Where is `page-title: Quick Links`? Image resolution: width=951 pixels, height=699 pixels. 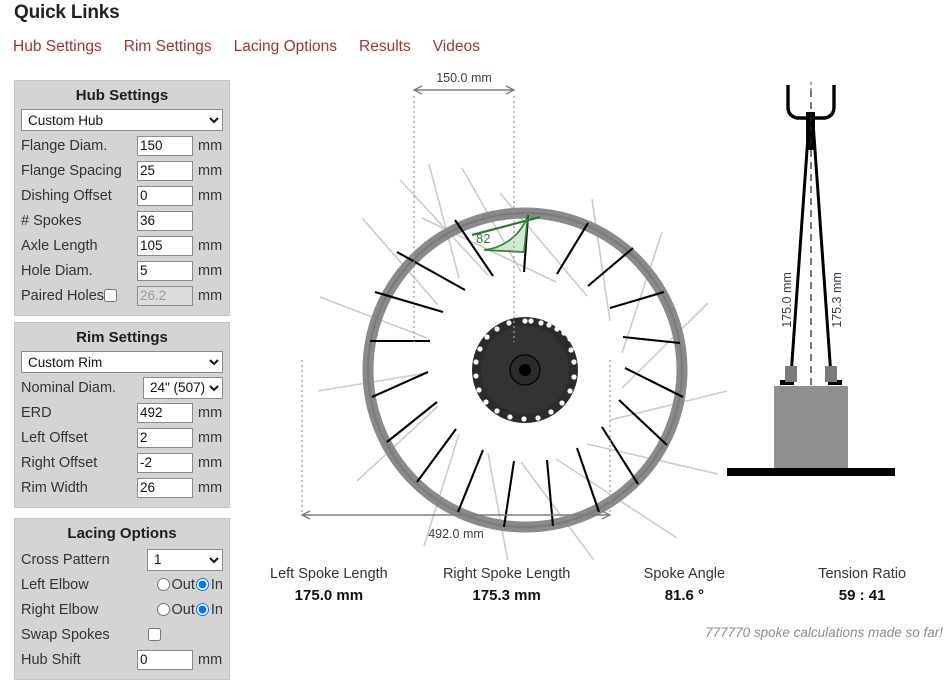
page-title: Quick Links is located at coordinates (67, 12).